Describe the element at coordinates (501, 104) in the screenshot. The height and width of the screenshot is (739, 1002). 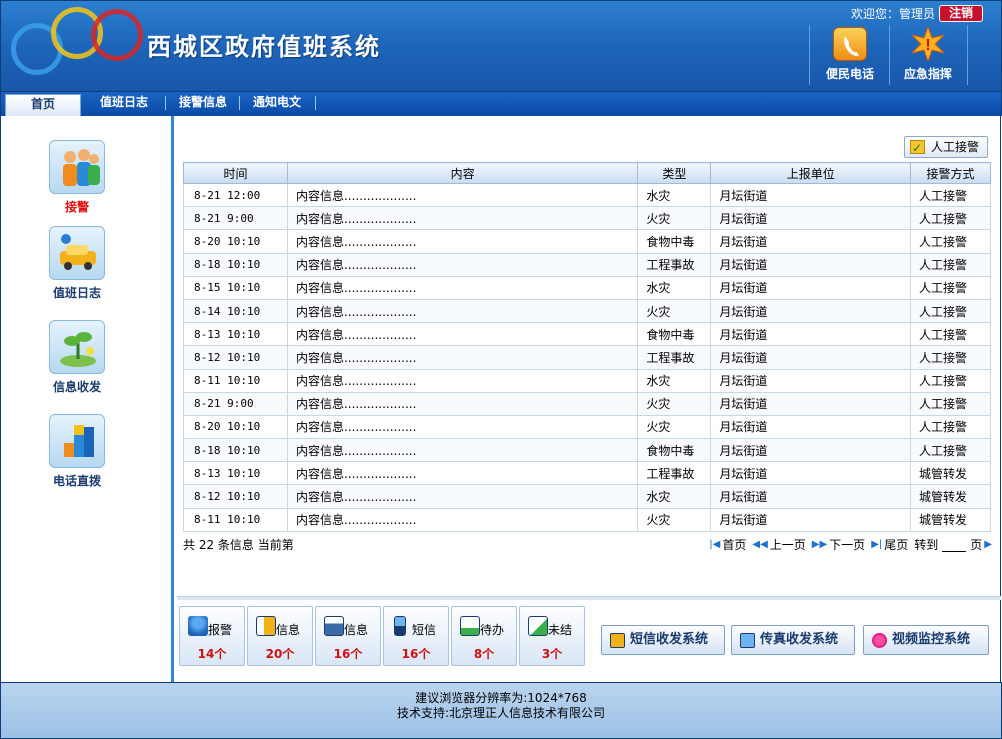
I see `main-nav: 首页 值班日志 接警信息 通知电文` at that location.